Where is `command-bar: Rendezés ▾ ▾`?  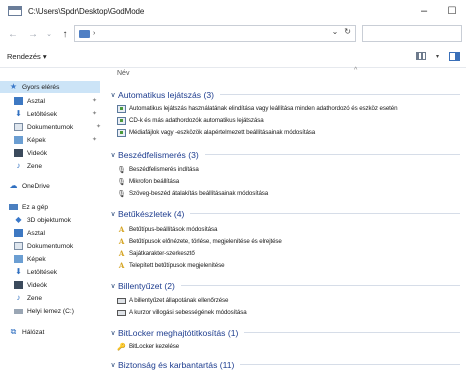
command-bar: Rendezés ▾ ▾ is located at coordinates (233, 57).